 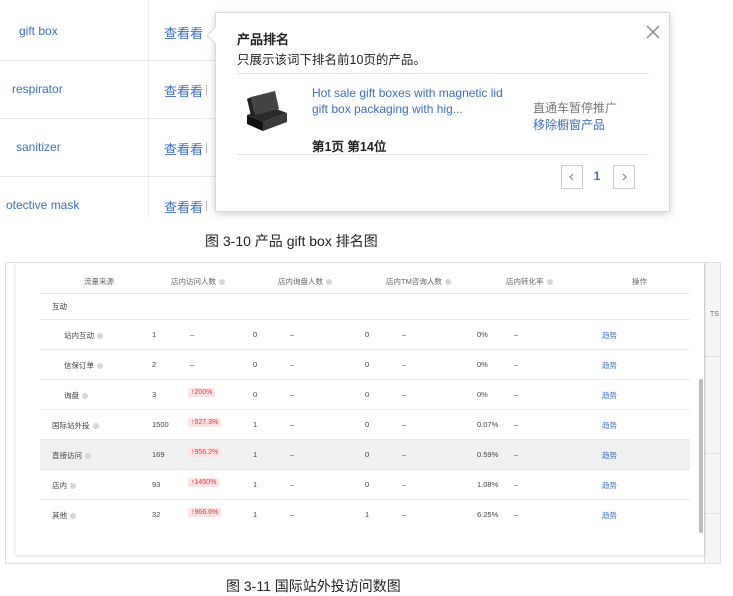 I want to click on table-row: 直接访问 169 ↑956.2% 1 – 0 – 0.59% – 趋势, so click(x=365, y=454).